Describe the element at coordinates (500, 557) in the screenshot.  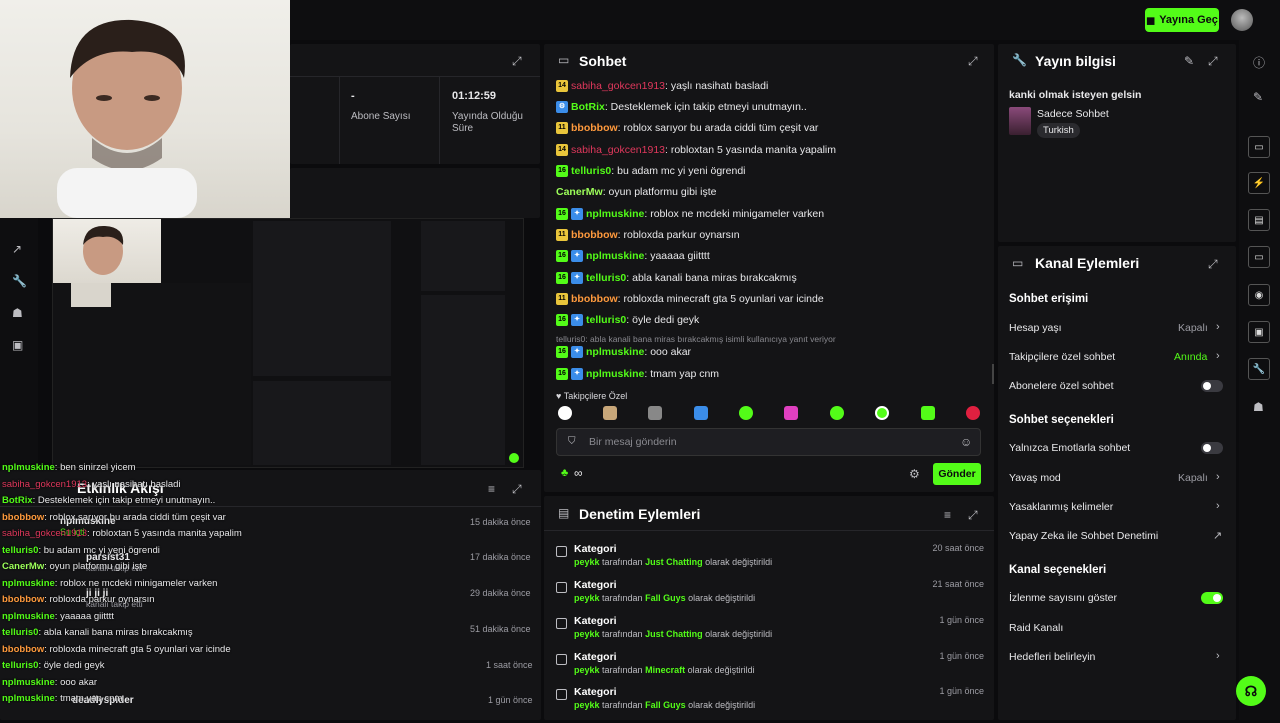
I see `activity-time: 17 dakika önce` at that location.